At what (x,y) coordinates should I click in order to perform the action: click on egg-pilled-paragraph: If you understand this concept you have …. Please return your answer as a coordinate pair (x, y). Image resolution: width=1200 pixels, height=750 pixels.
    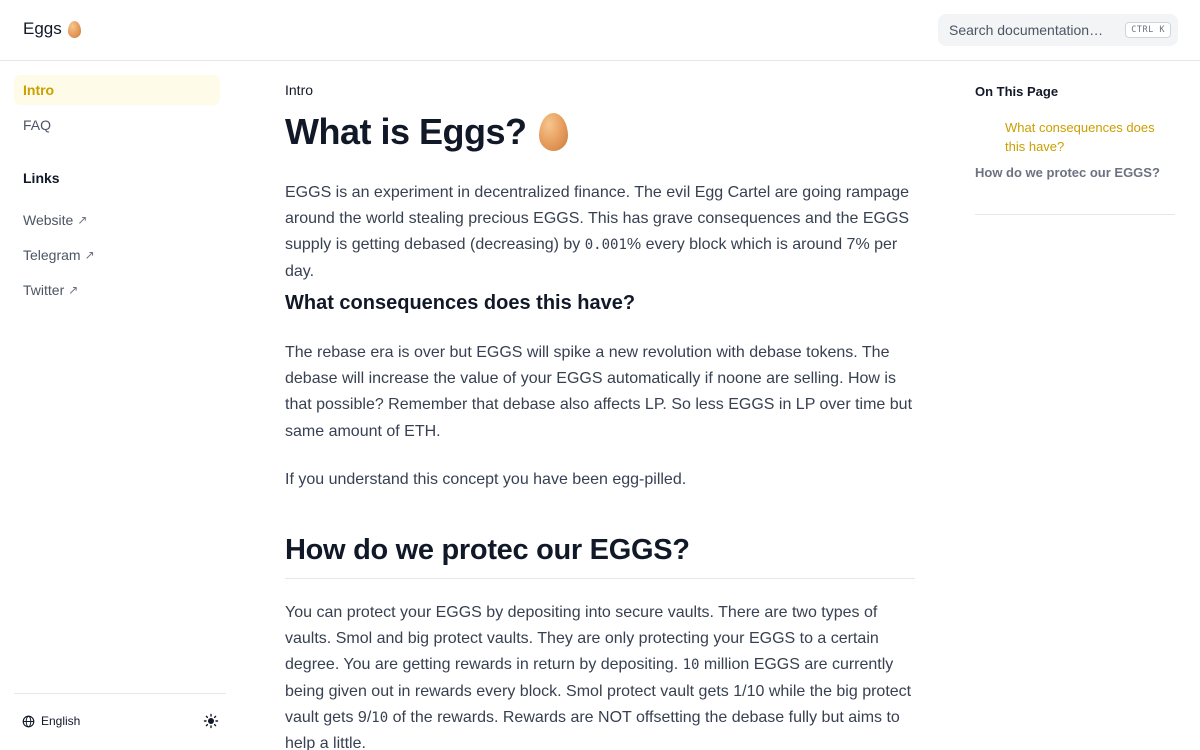
    Looking at the image, I should click on (486, 479).